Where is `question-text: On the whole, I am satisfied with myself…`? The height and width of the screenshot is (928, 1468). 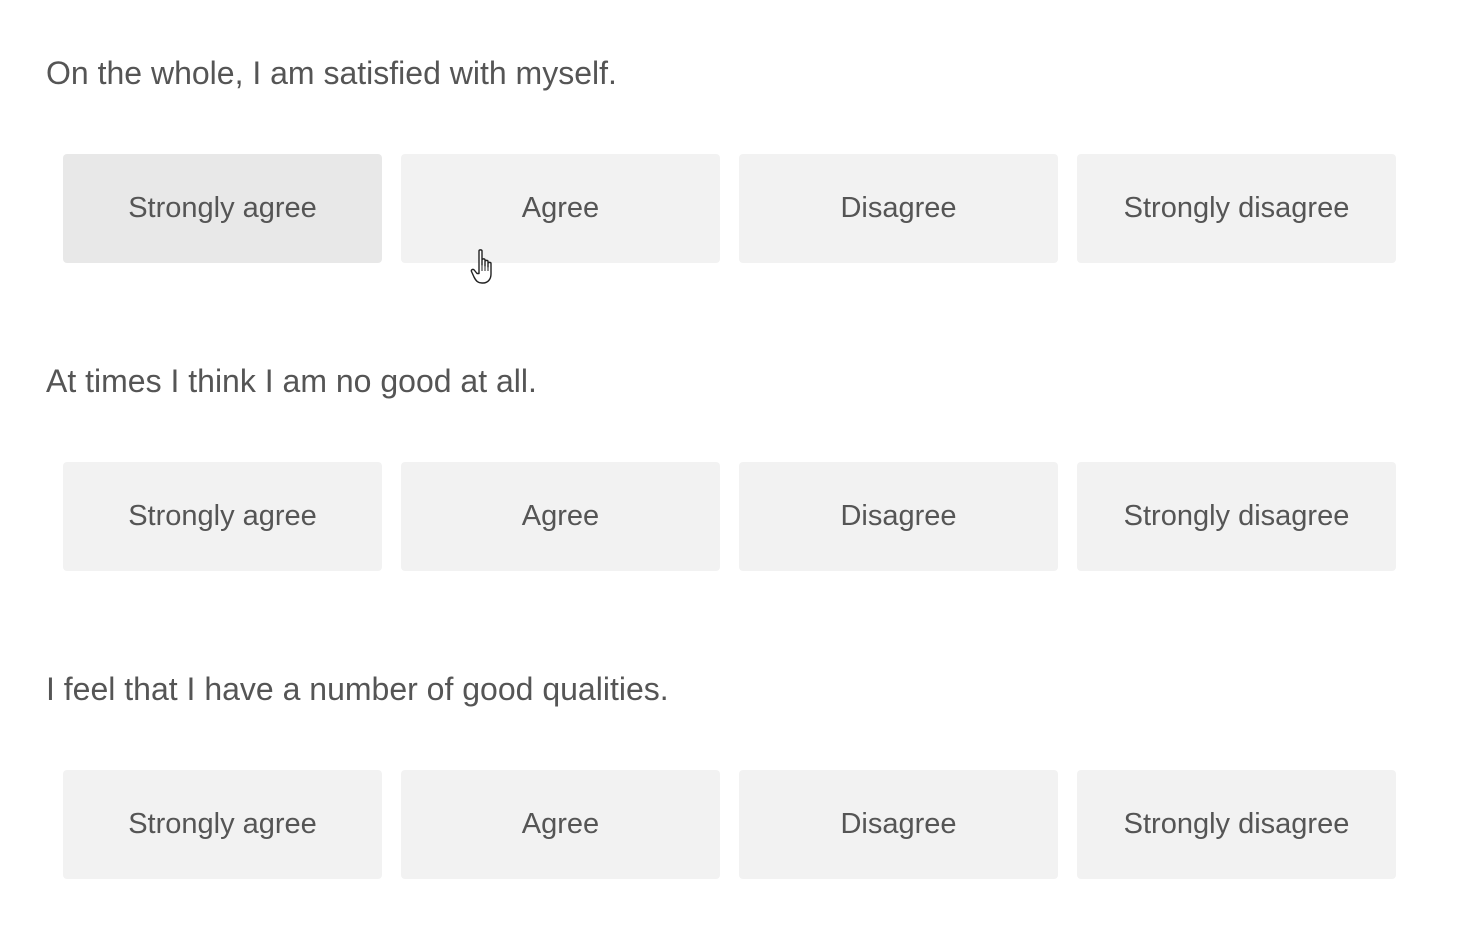 question-text: On the whole, I am satisfied with myself… is located at coordinates (331, 73).